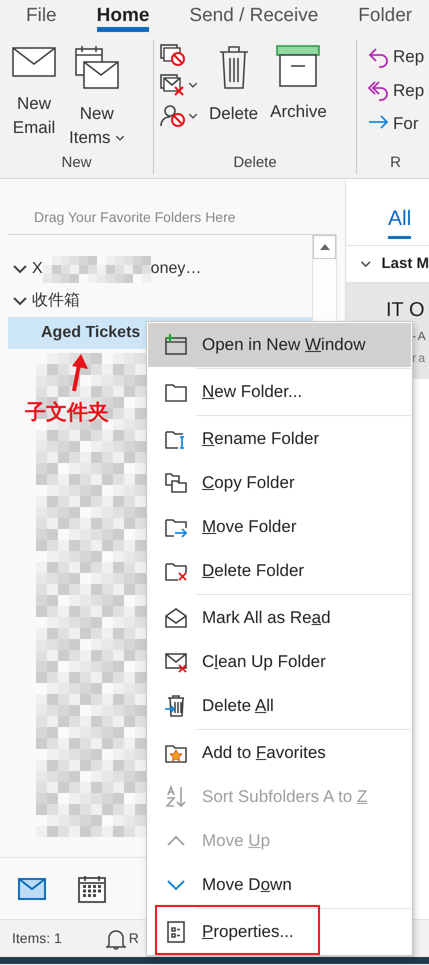 The image size is (429, 965). Describe the element at coordinates (67, 413) in the screenshot. I see `annotation-label: 子文件夹` at that location.